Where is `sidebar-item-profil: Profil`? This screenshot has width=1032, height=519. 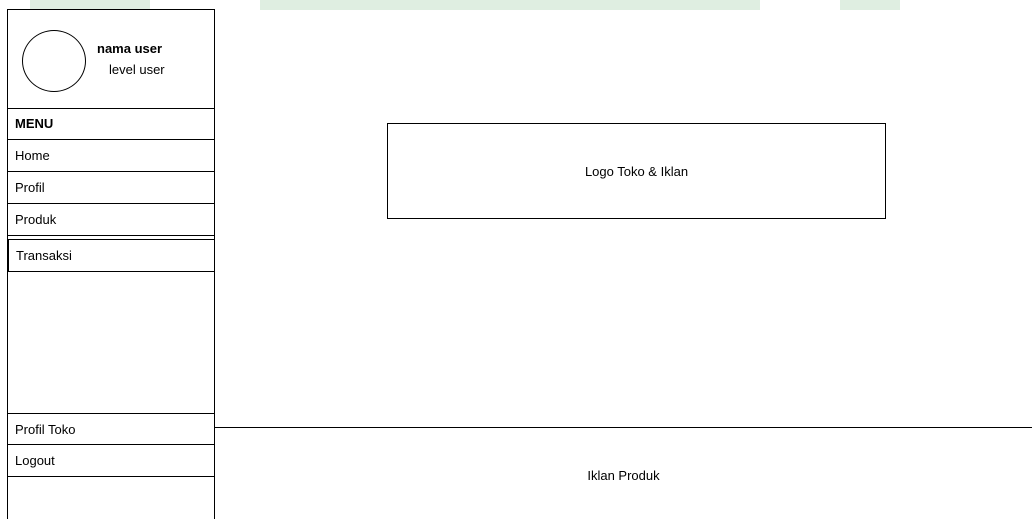 sidebar-item-profil: Profil is located at coordinates (111, 188).